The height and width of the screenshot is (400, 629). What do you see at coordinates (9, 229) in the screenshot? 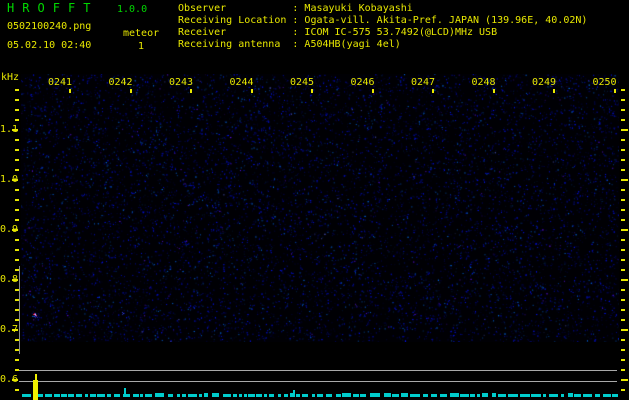
I see `y-tick-label-0.9: 0.9` at bounding box center [9, 229].